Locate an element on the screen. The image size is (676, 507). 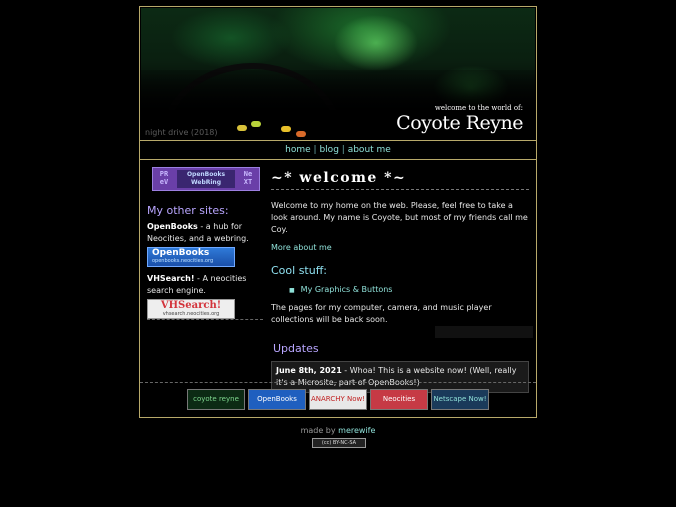
footer-badge: ANARCHY Now! is located at coordinates (338, 399).